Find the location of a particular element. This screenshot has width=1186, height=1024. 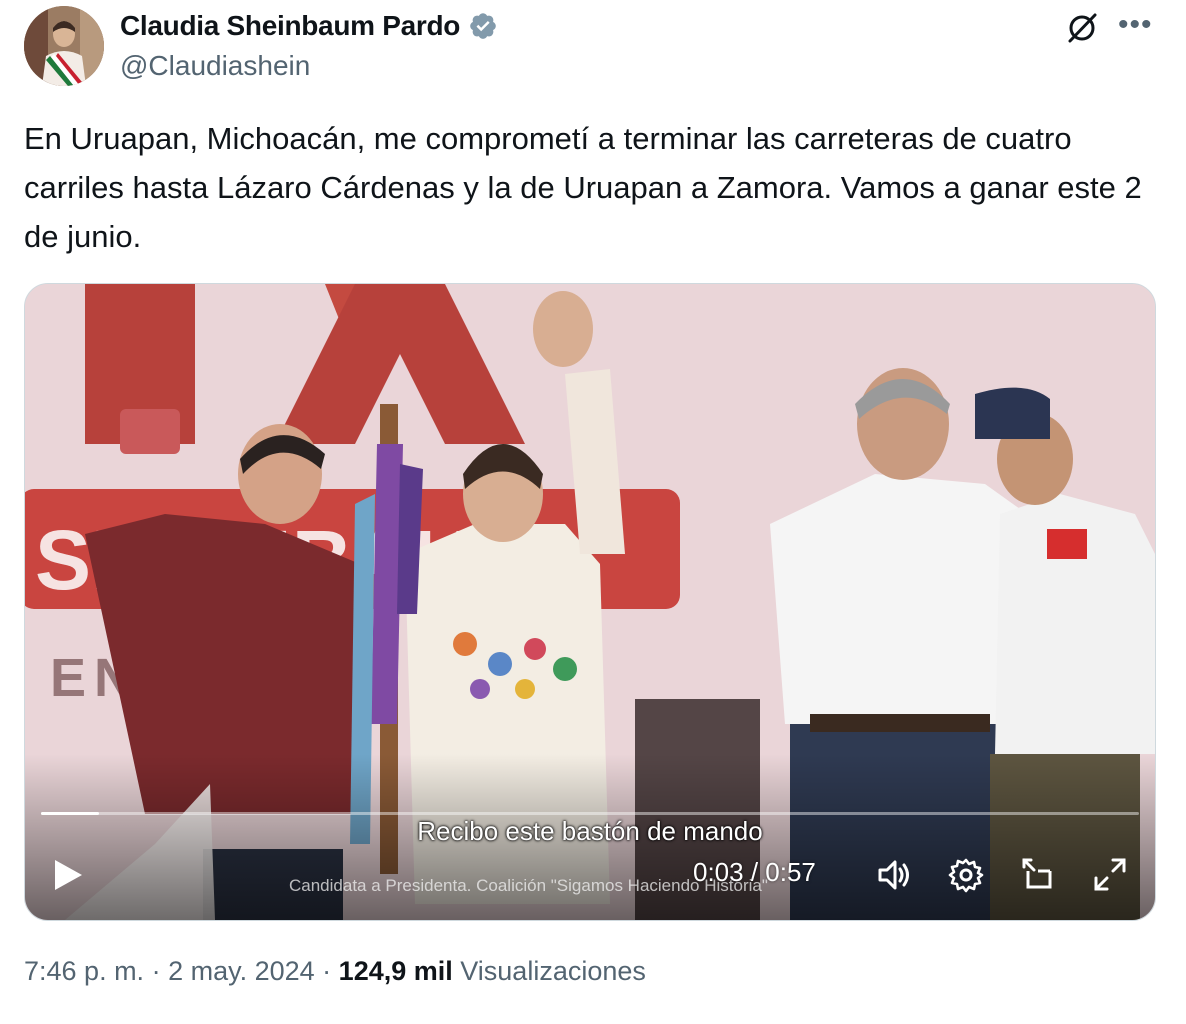

author-name: Claudia Sheinbaum Pardo is located at coordinates (309, 26).